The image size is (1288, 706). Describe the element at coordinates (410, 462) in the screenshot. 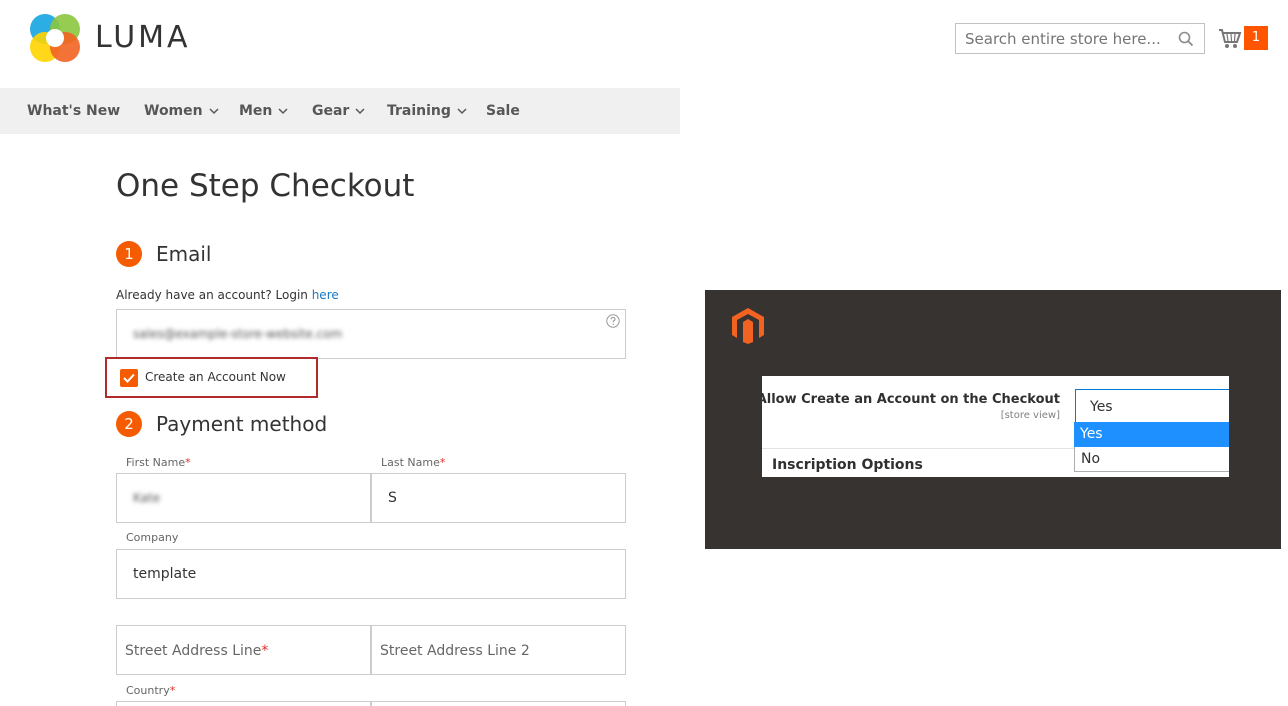

I see `last-name-label-text: Last Name` at that location.